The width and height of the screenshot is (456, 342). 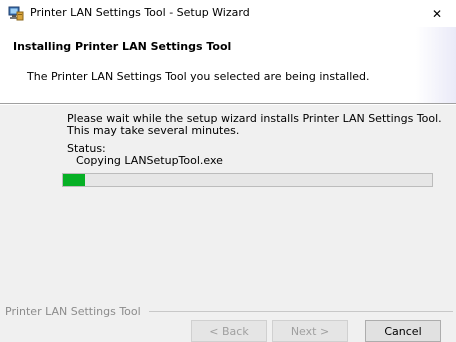 What do you see at coordinates (140, 12) in the screenshot?
I see `window-title: Printer LAN Settings Tool - Setup Wizard` at bounding box center [140, 12].